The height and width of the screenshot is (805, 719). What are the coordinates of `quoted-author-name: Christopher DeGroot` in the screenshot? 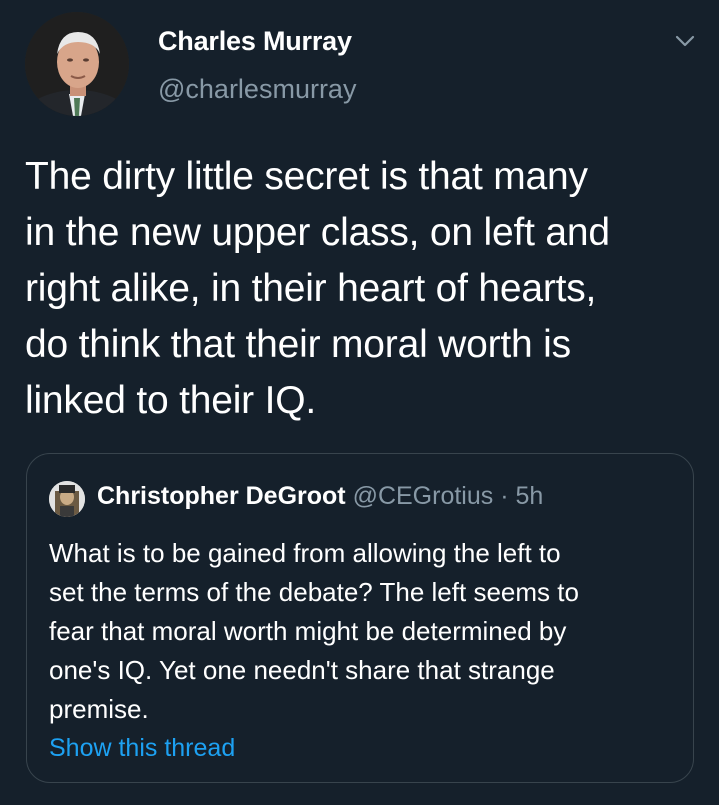 It's located at (221, 496).